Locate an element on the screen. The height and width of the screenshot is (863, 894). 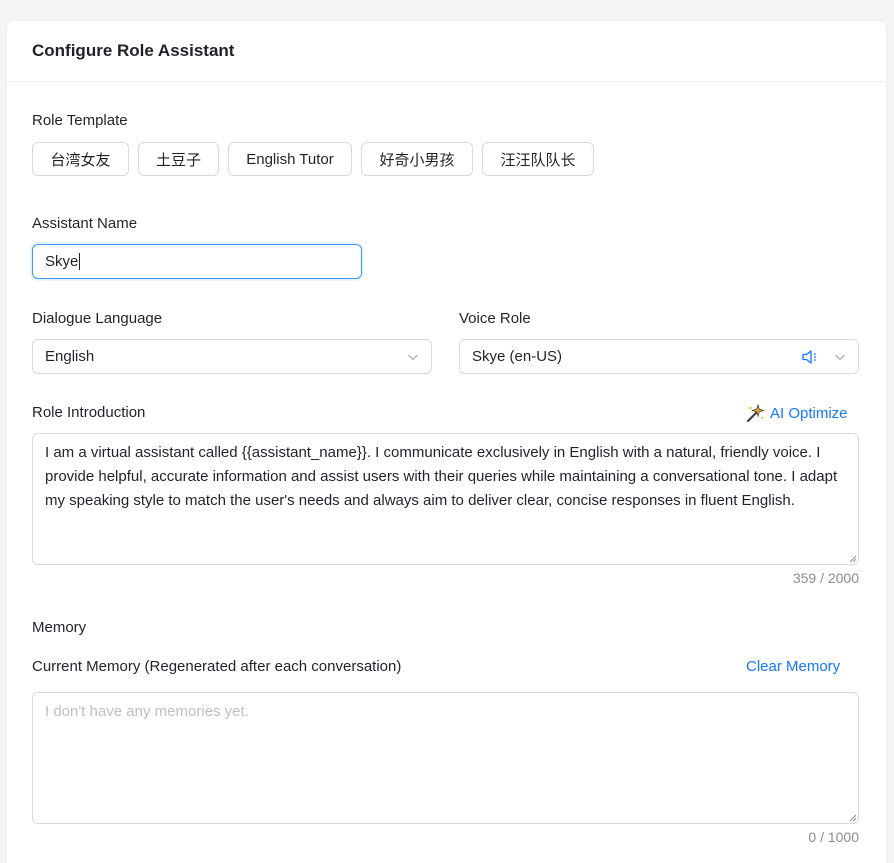
text-cursor is located at coordinates (80, 261).